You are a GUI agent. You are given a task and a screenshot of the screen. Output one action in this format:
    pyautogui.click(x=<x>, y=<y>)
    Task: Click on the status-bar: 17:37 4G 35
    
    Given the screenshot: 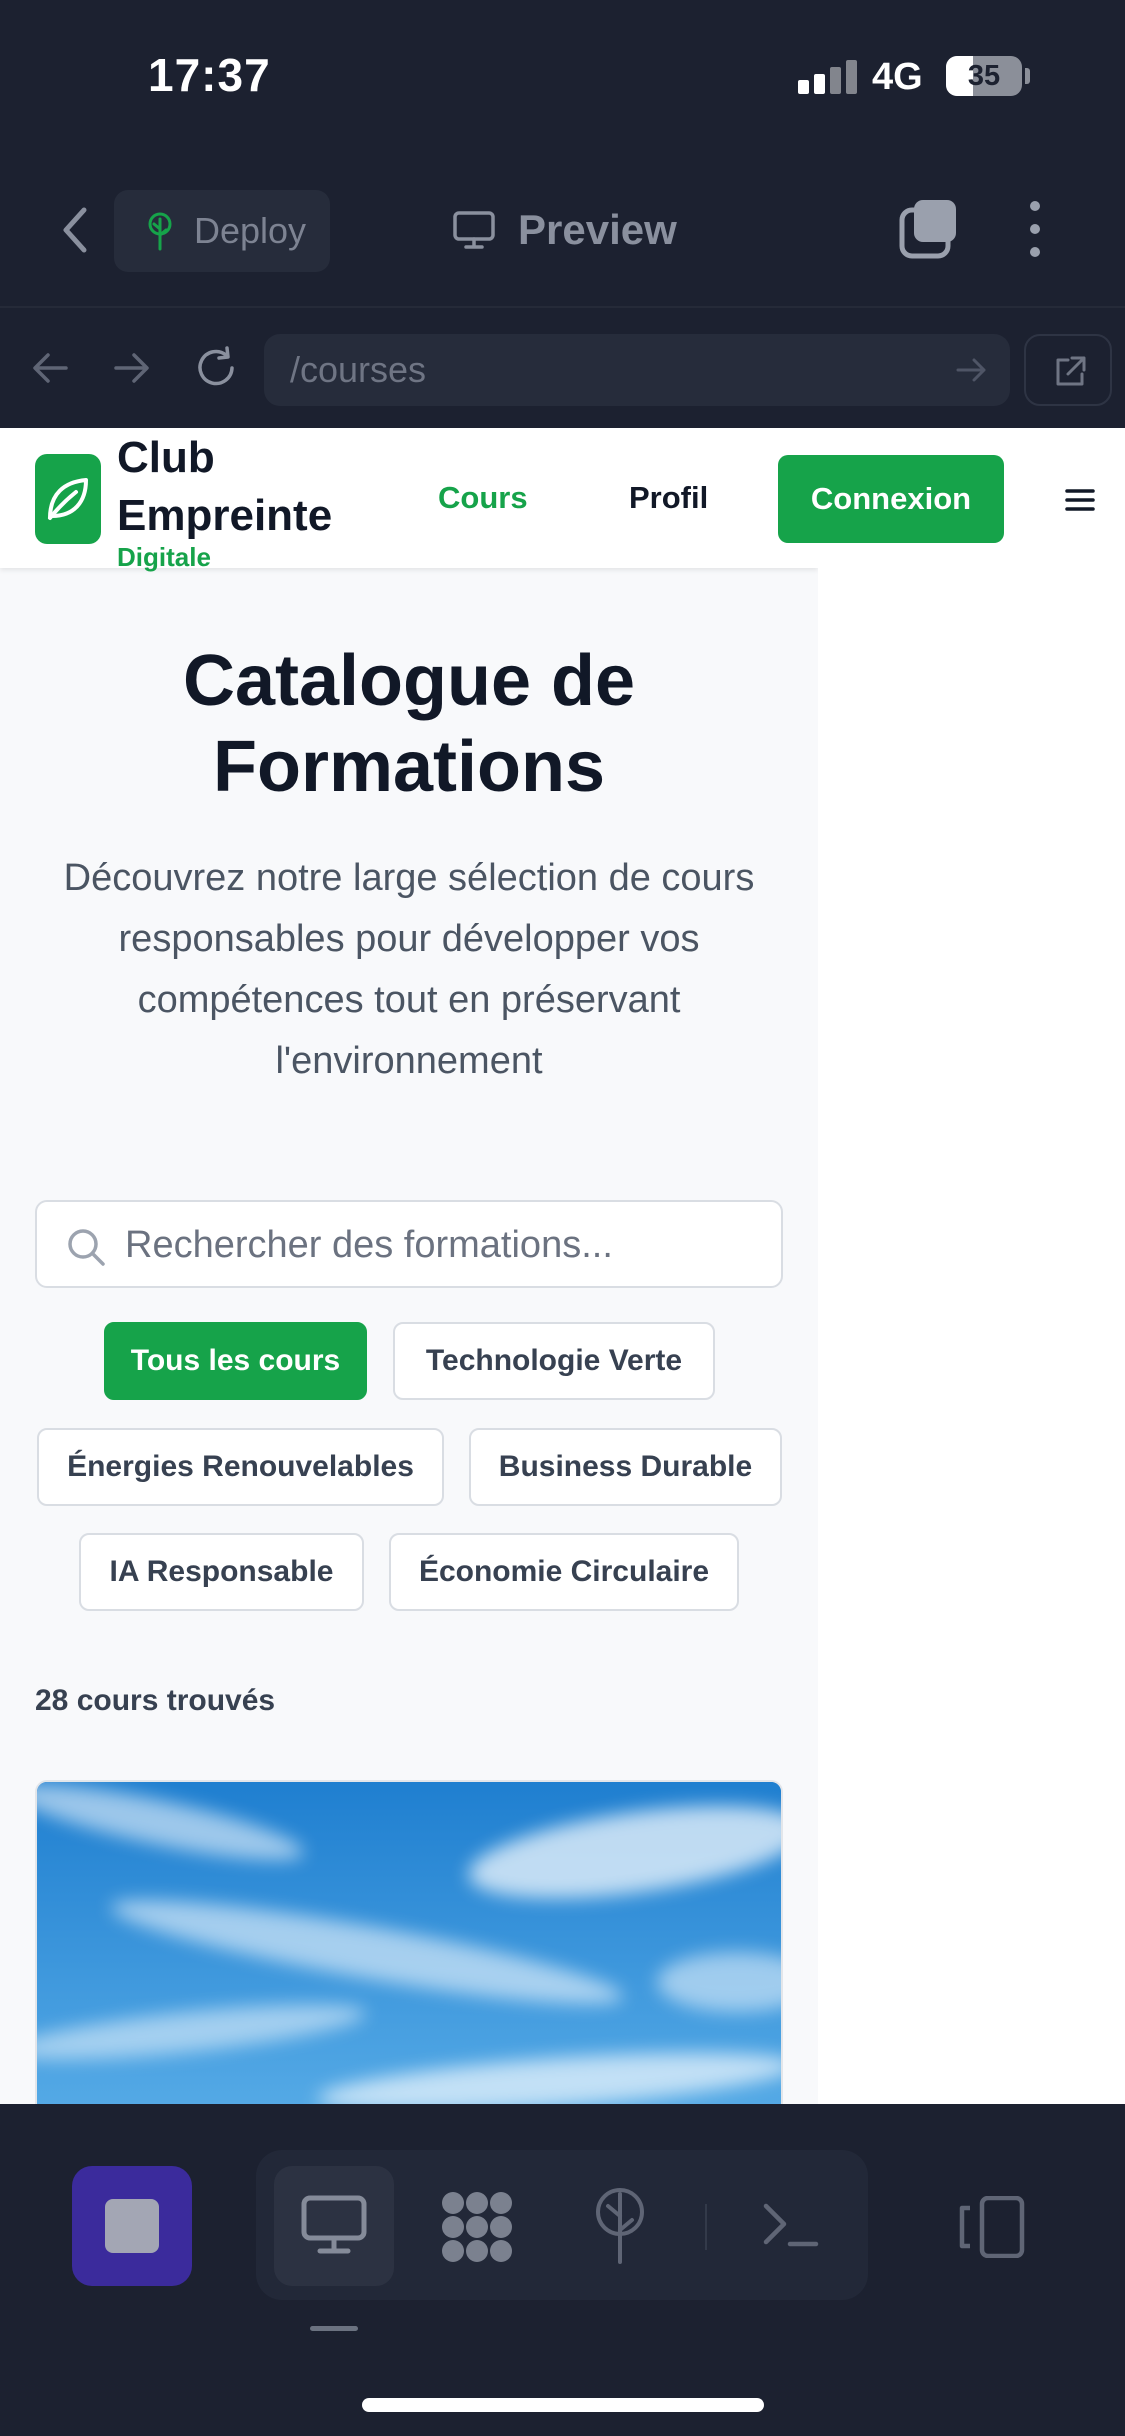 What is the action you would take?
    pyautogui.click(x=562, y=77)
    